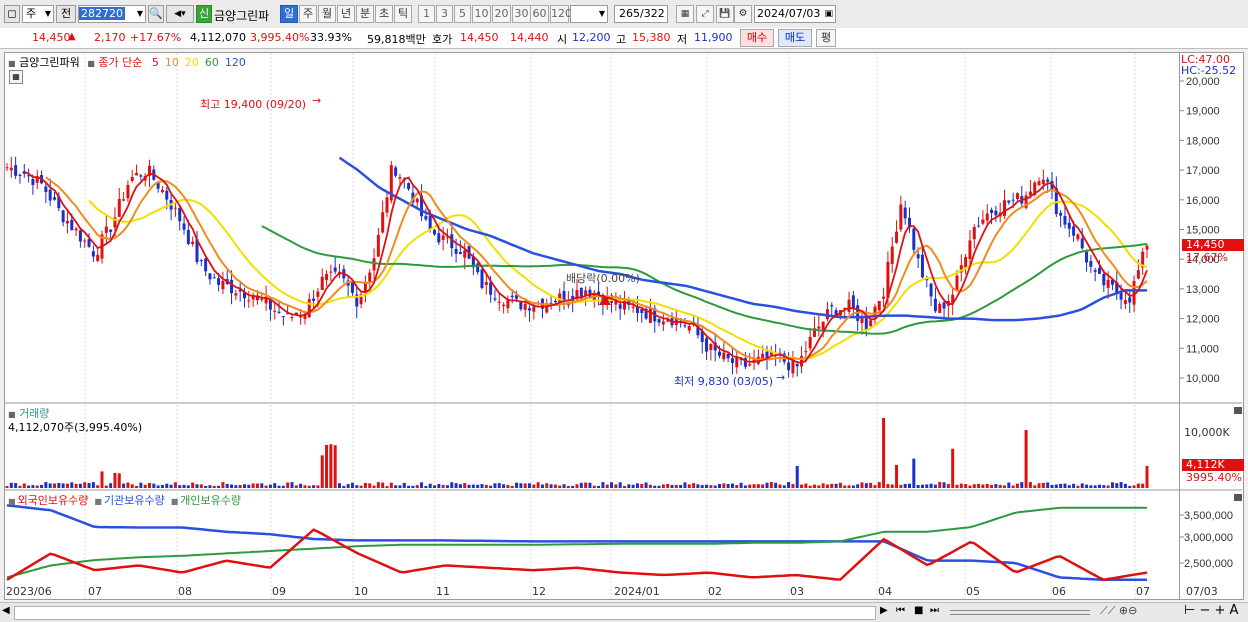  Describe the element at coordinates (725, 14) in the screenshot. I see `save-icon: 💾` at that location.